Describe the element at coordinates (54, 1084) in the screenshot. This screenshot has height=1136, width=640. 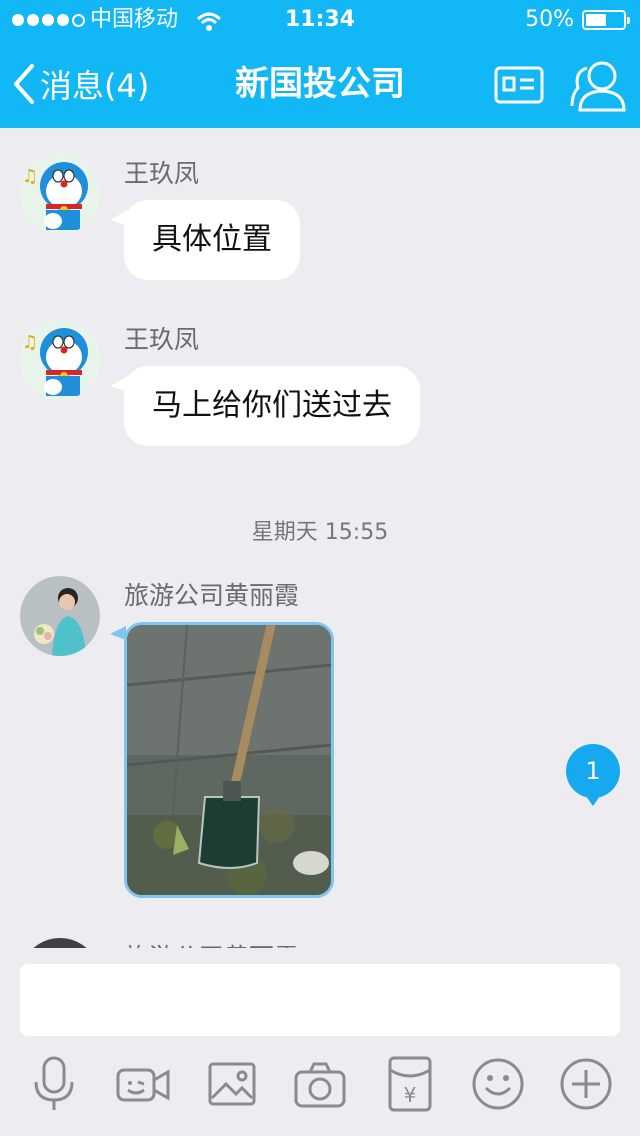
I see `mic-icon` at that location.